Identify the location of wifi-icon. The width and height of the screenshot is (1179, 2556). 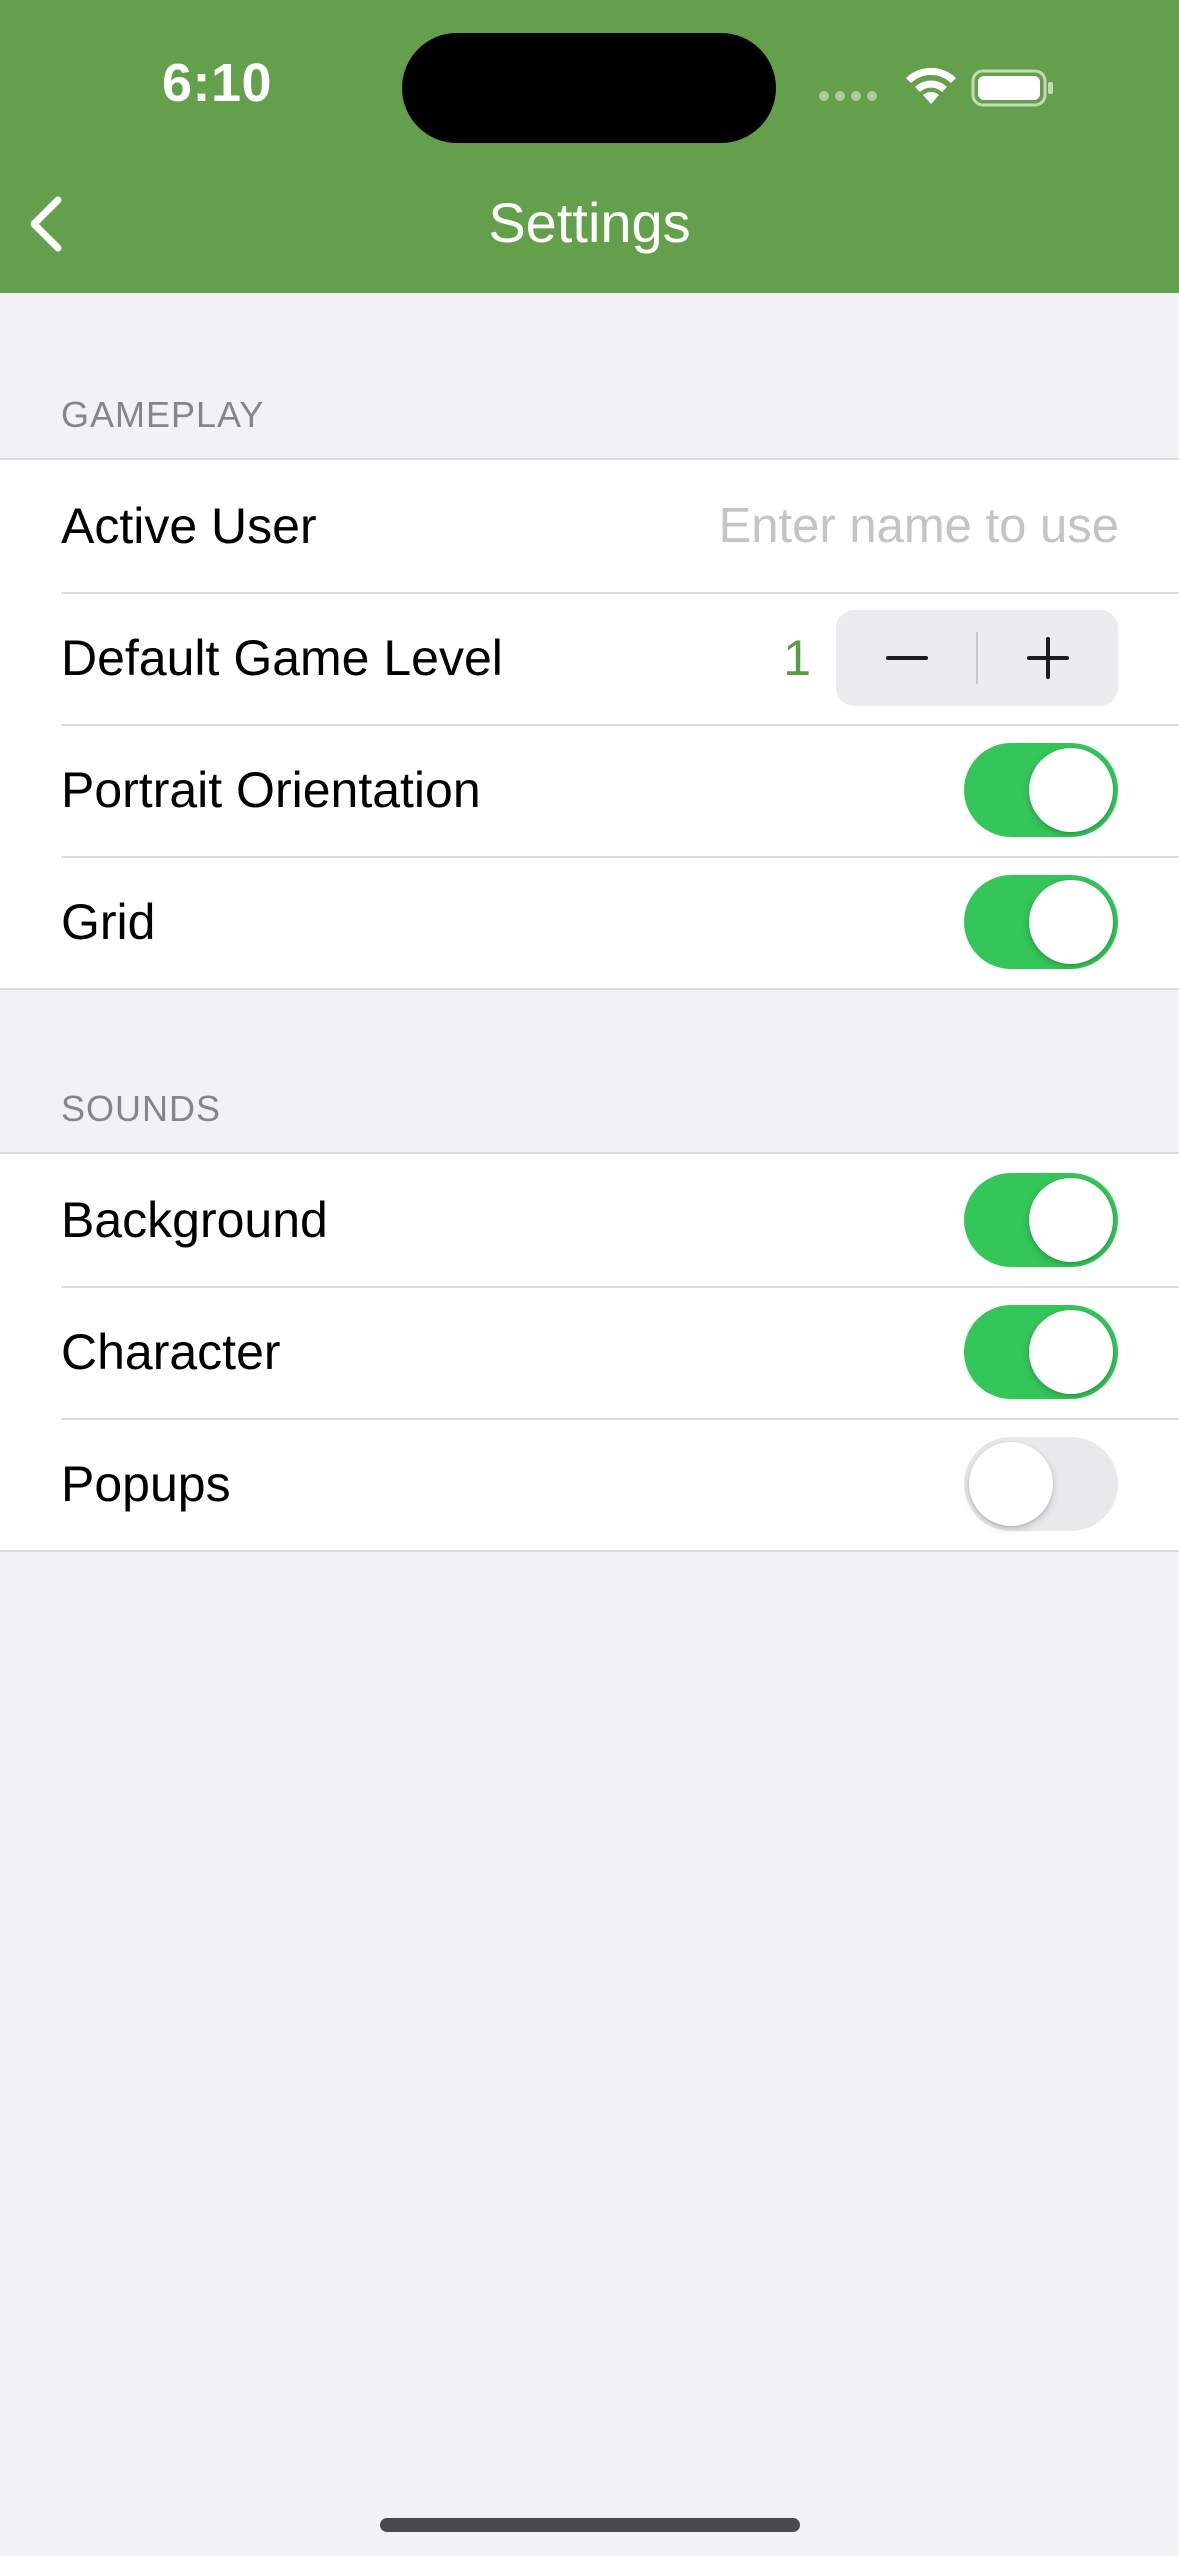
(931, 85).